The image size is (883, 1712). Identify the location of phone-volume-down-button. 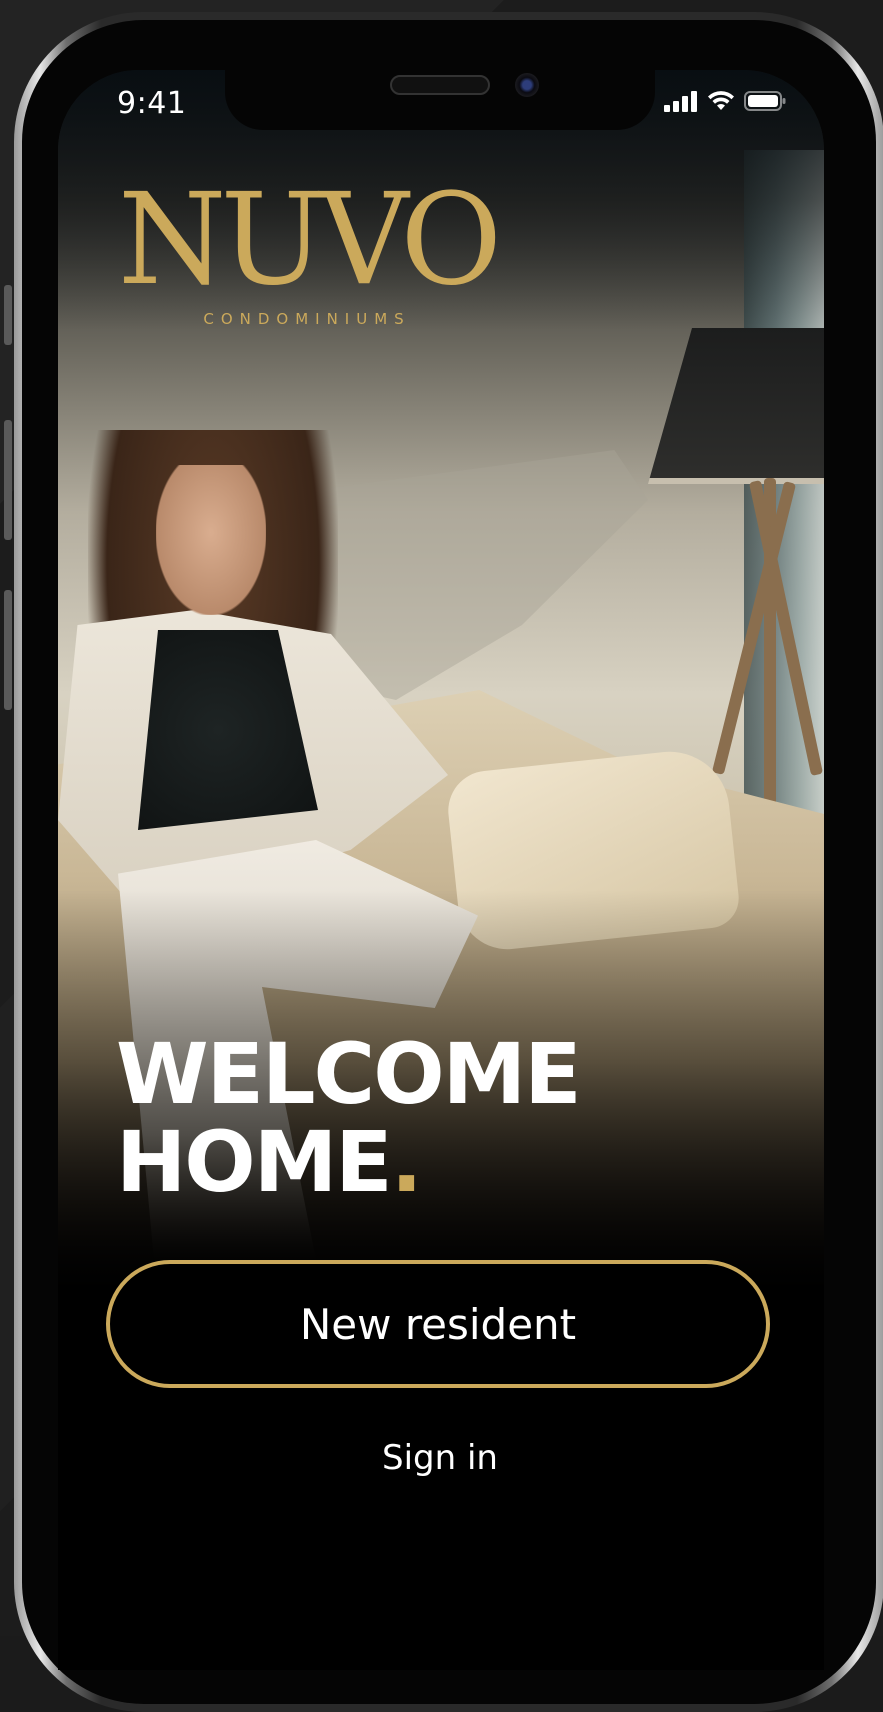
(8, 650).